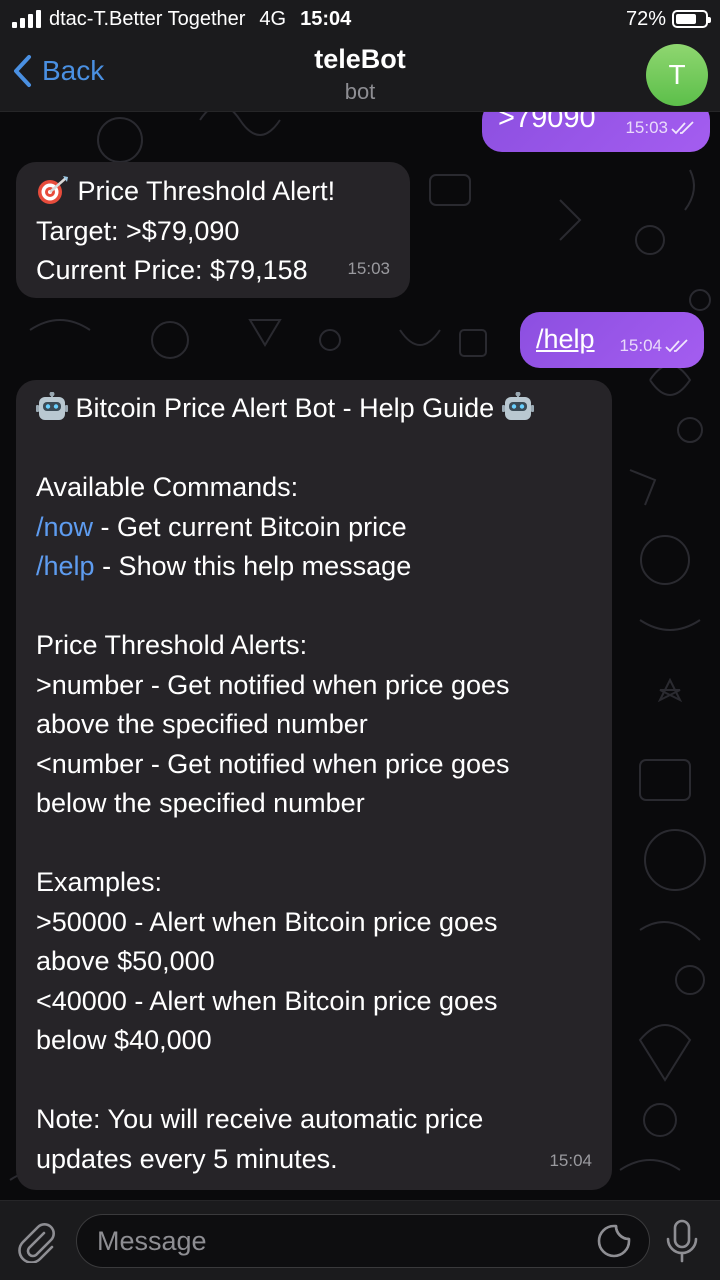 Image resolution: width=720 pixels, height=1280 pixels. I want to click on examples-line: >50000 - Alert when Bitcoin price goes, so click(267, 921).